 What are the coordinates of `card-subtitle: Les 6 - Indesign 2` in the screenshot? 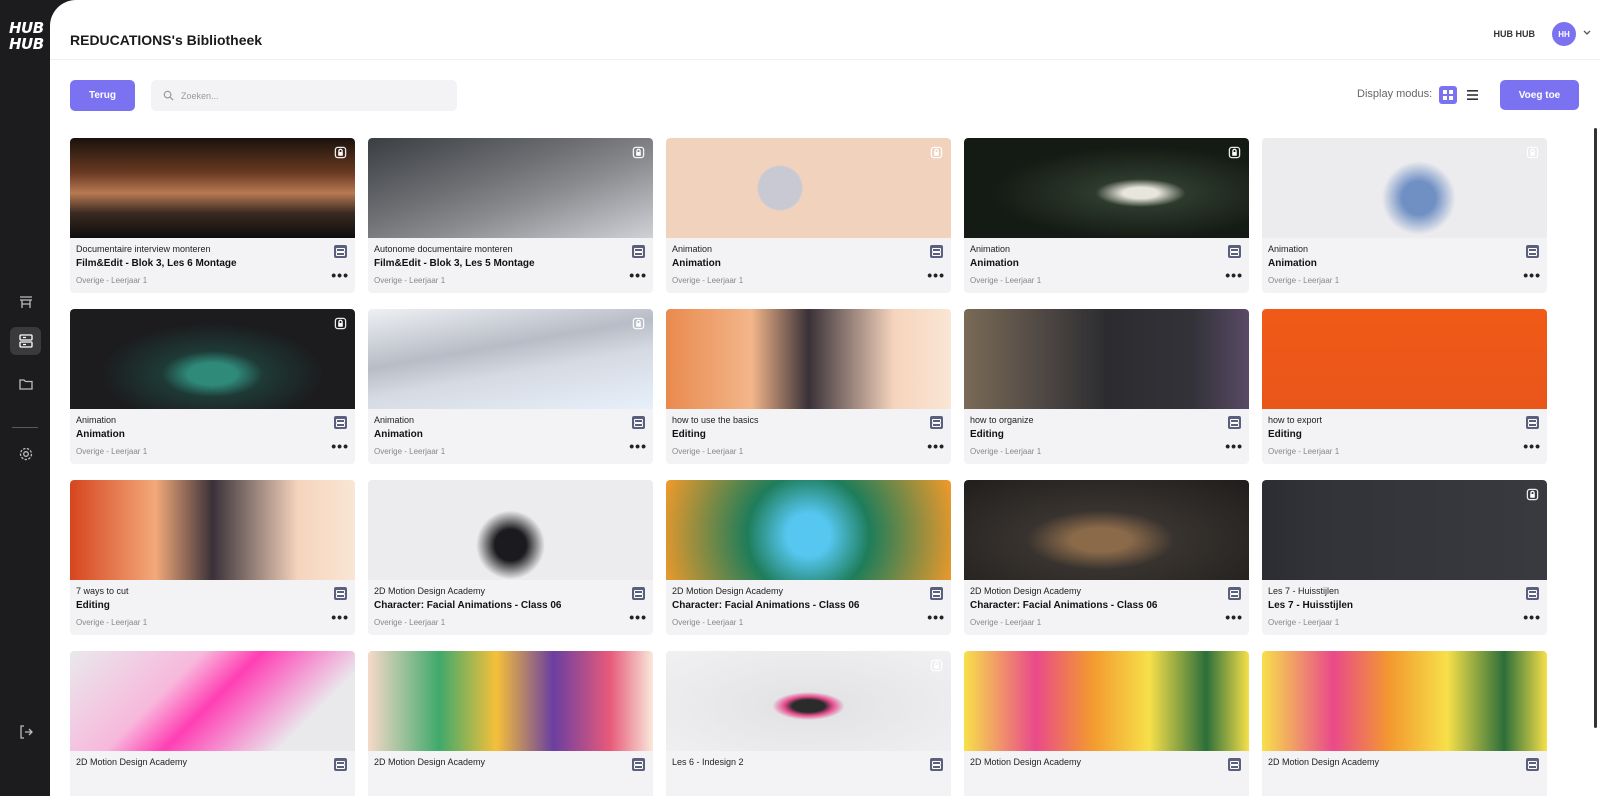 It's located at (708, 762).